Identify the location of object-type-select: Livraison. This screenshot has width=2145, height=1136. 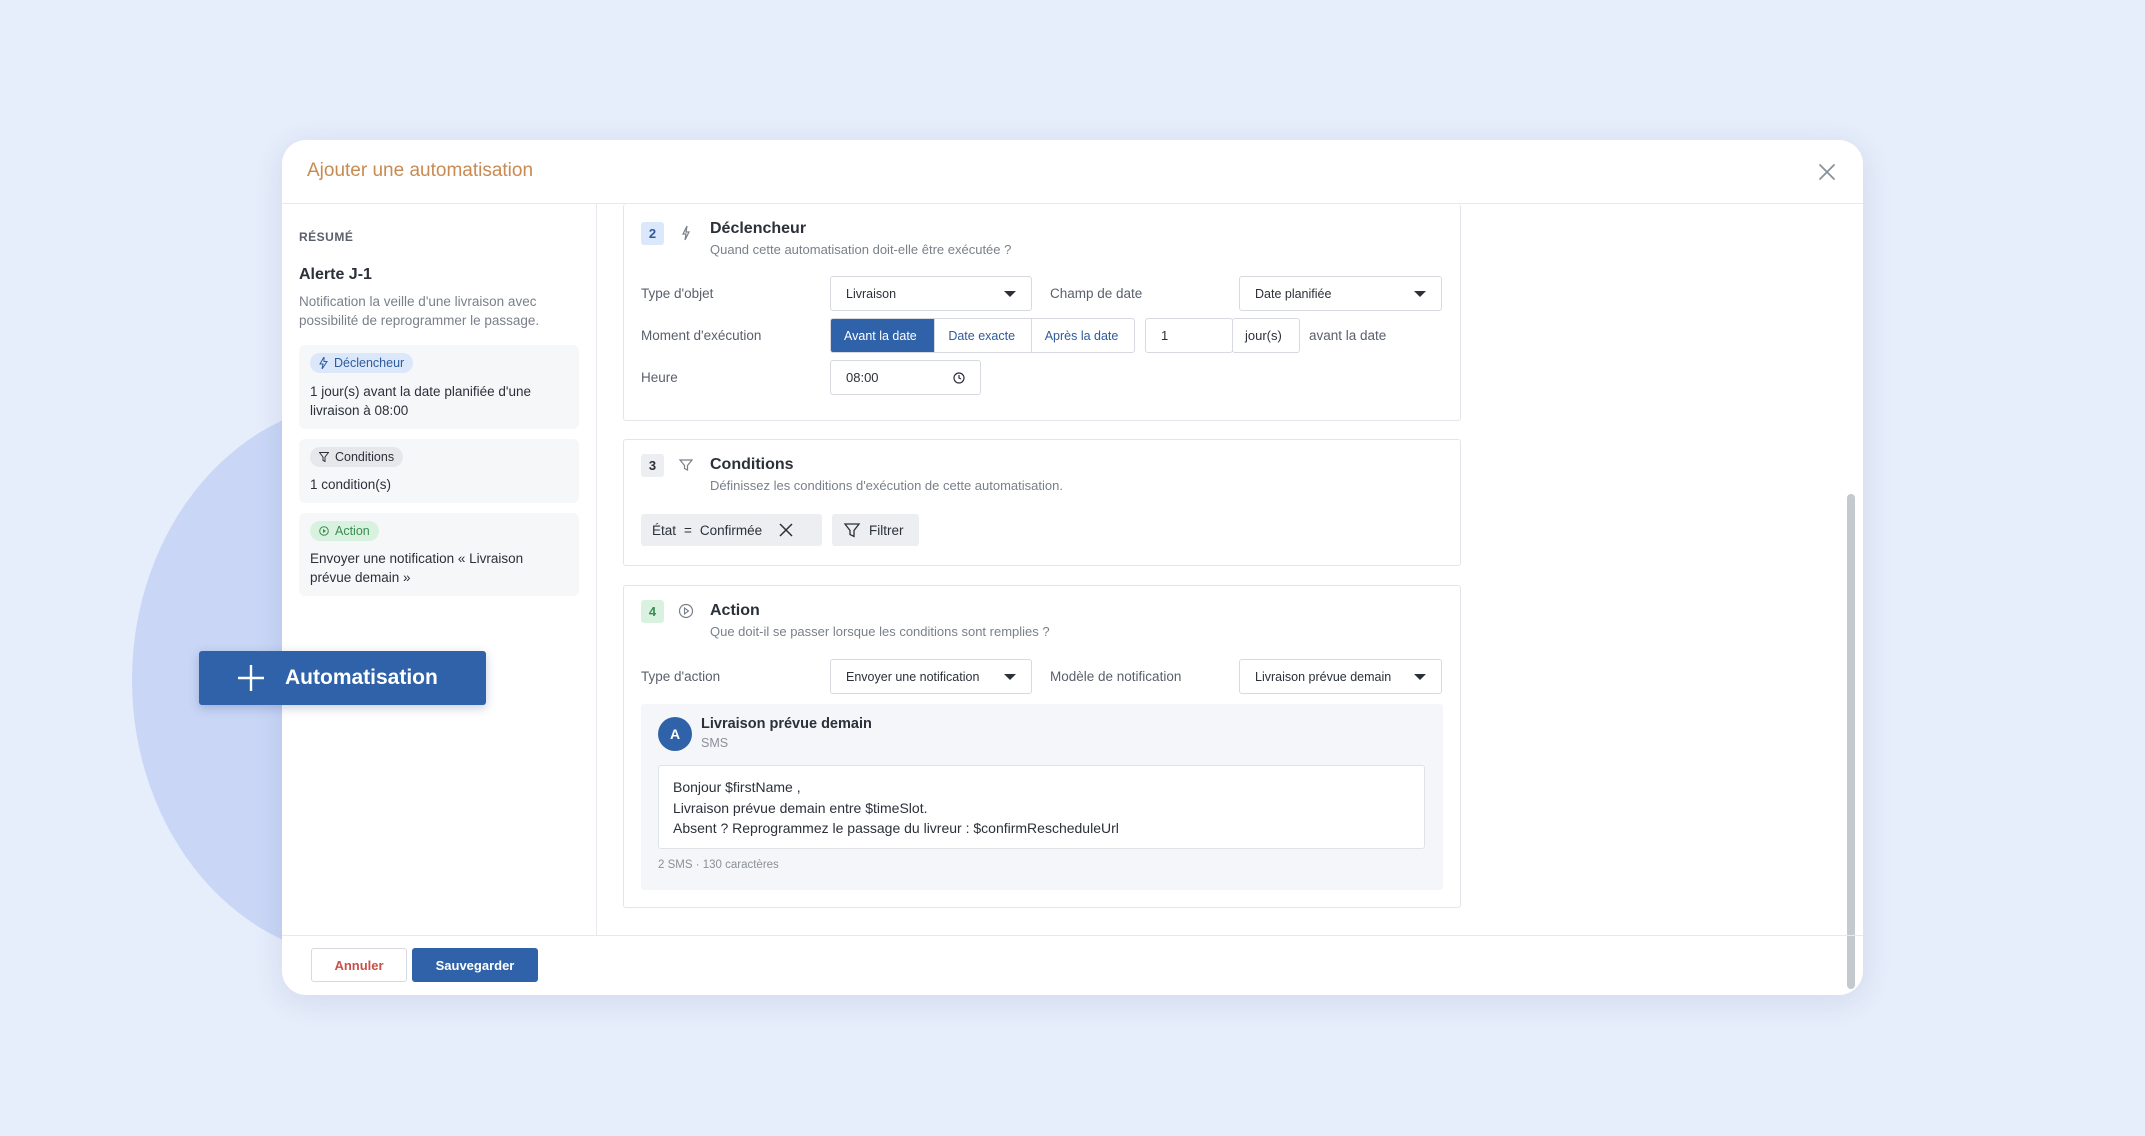
(931, 293).